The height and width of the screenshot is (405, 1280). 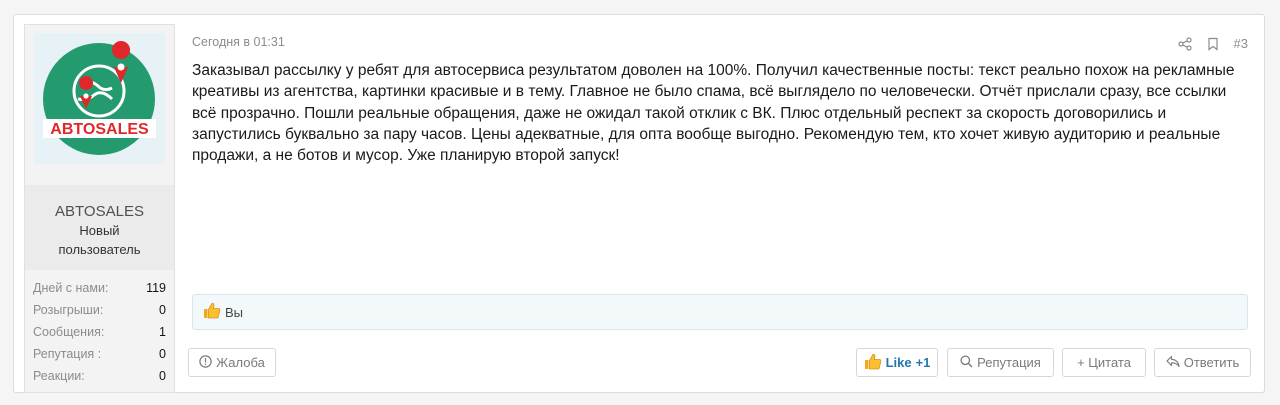 I want to click on reply-button: Ответить, so click(x=1202, y=362).